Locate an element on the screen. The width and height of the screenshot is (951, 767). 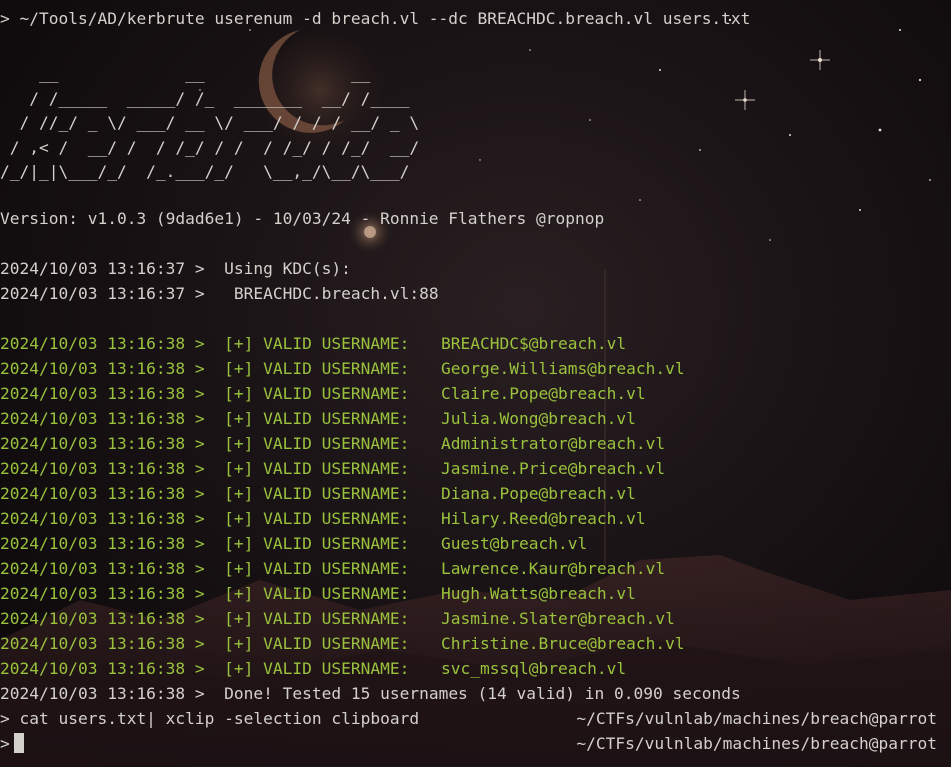
username-value: Diana.Pope@breach.vl is located at coordinates (538, 493).